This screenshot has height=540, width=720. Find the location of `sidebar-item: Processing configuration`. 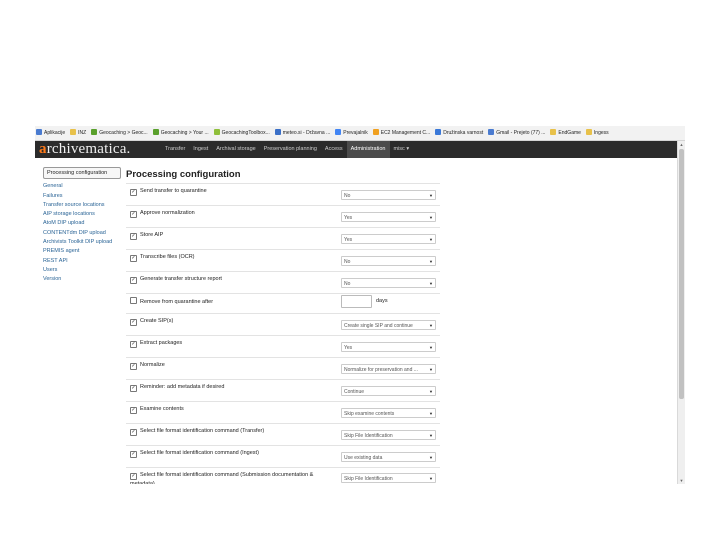

sidebar-item: Processing configuration is located at coordinates (82, 173).